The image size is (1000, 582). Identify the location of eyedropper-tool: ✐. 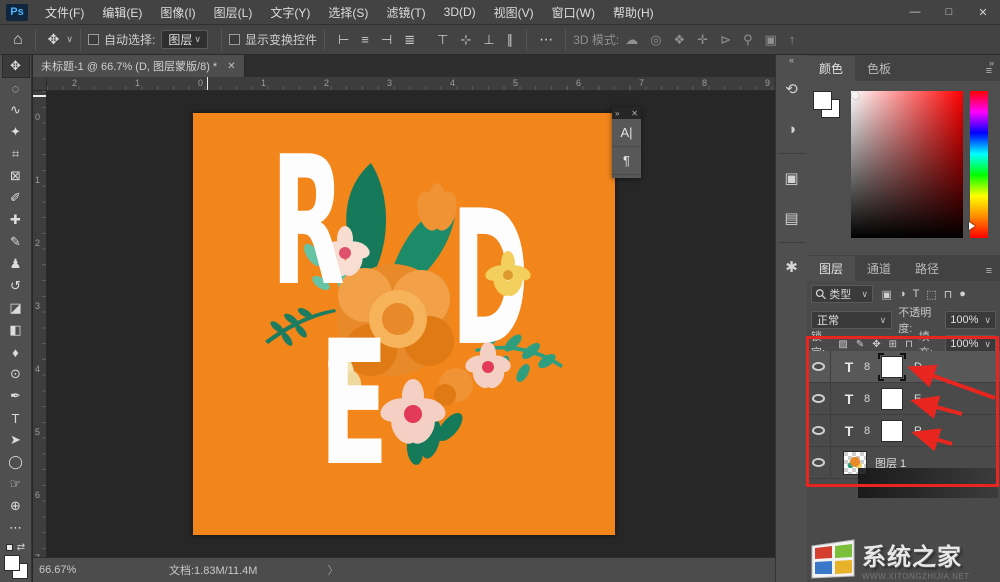
(16, 198).